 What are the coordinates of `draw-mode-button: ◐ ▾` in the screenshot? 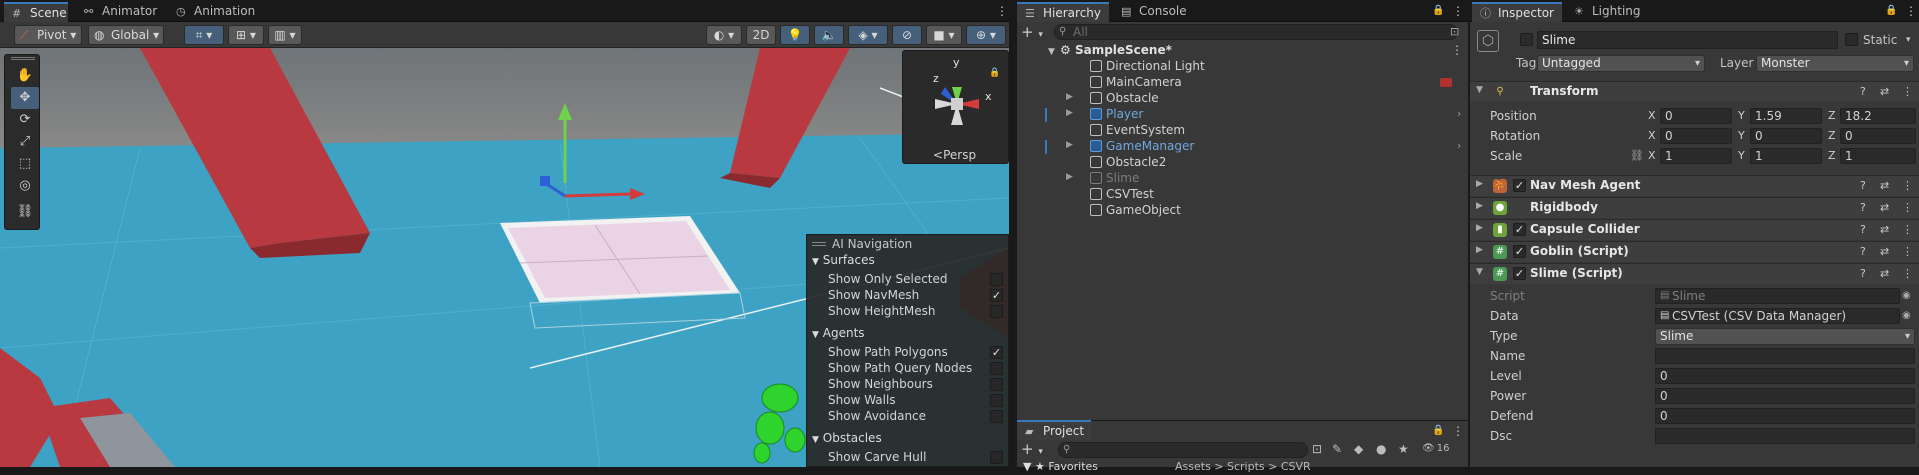 It's located at (724, 35).